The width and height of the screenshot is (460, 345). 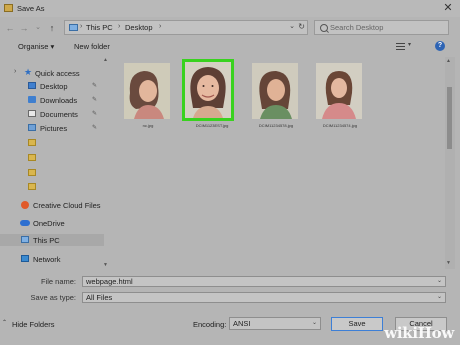 I want to click on collapse-icon: ⌃, so click(x=6, y=323).